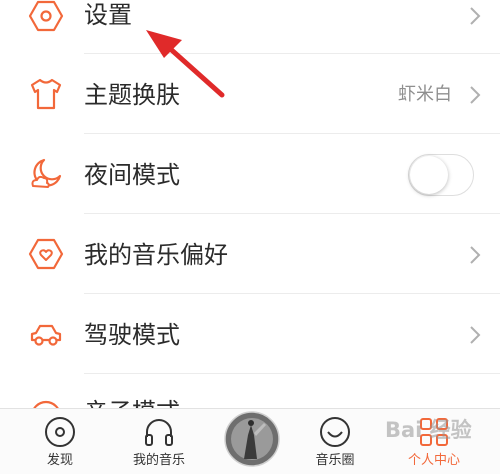  I want to click on hexagon-gear-icon, so click(46, 16).